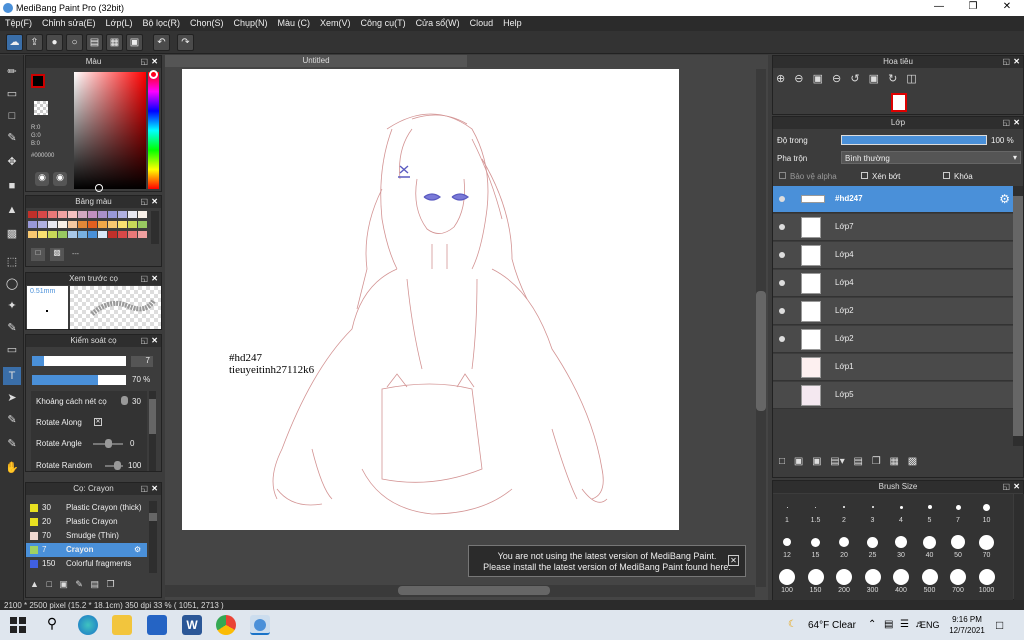 The image size is (1024, 640). I want to click on language-indicator: ENG, so click(930, 625).